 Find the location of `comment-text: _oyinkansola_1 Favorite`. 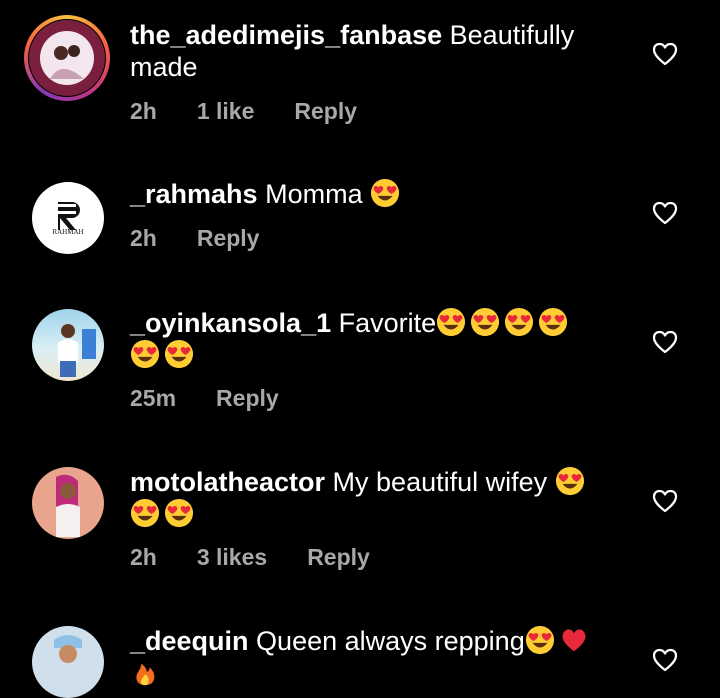

comment-text: _oyinkansola_1 Favorite is located at coordinates (365, 339).